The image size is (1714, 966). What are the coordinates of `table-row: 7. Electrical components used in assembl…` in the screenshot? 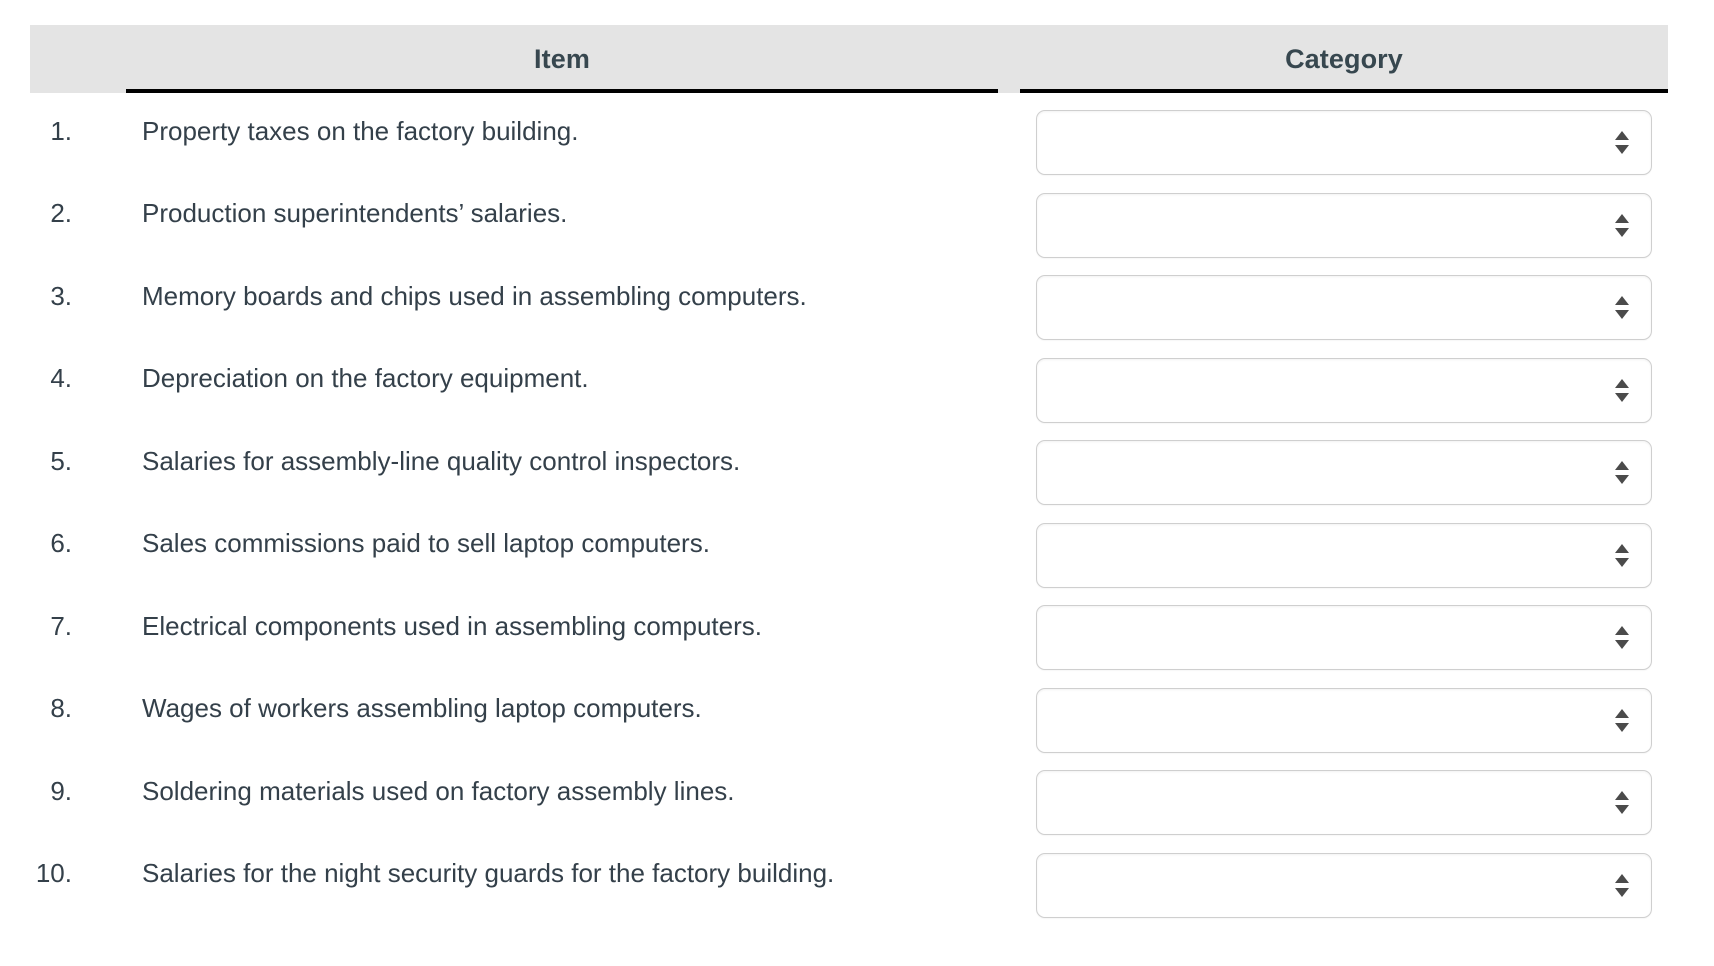 It's located at (857, 633).